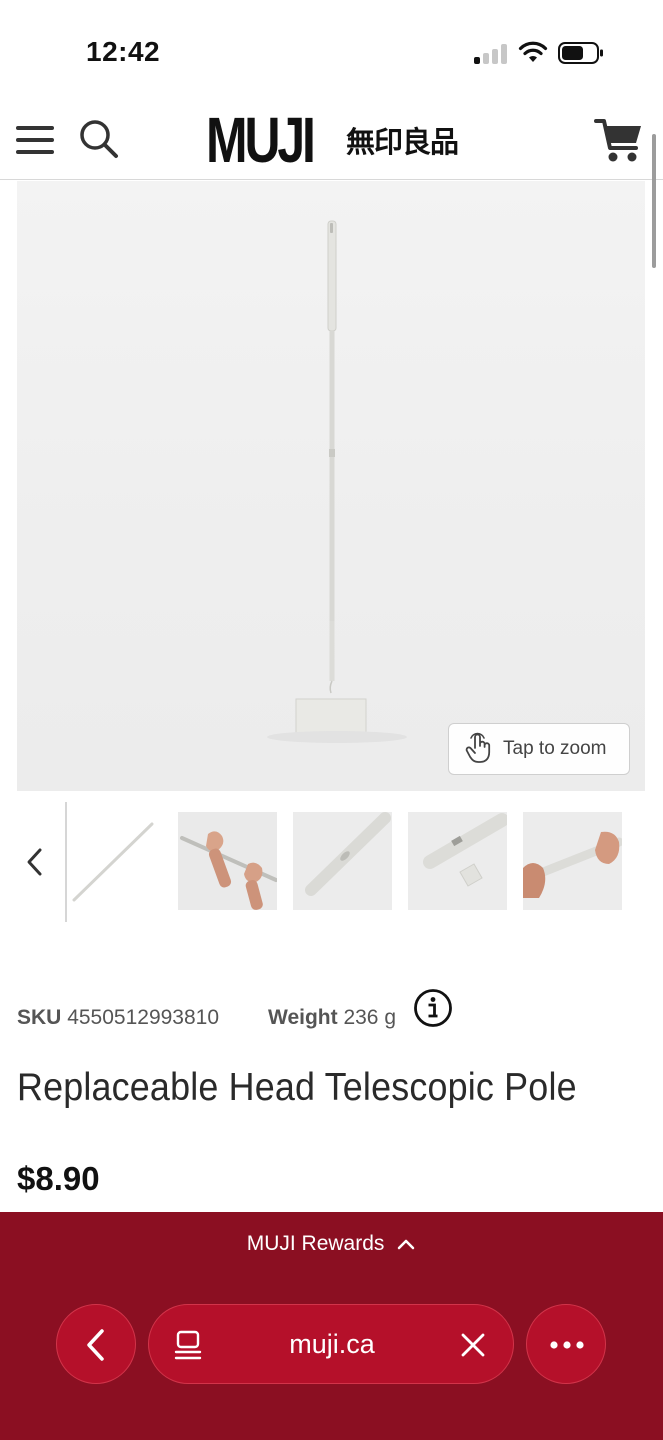  I want to click on cart-icon, so click(619, 140).